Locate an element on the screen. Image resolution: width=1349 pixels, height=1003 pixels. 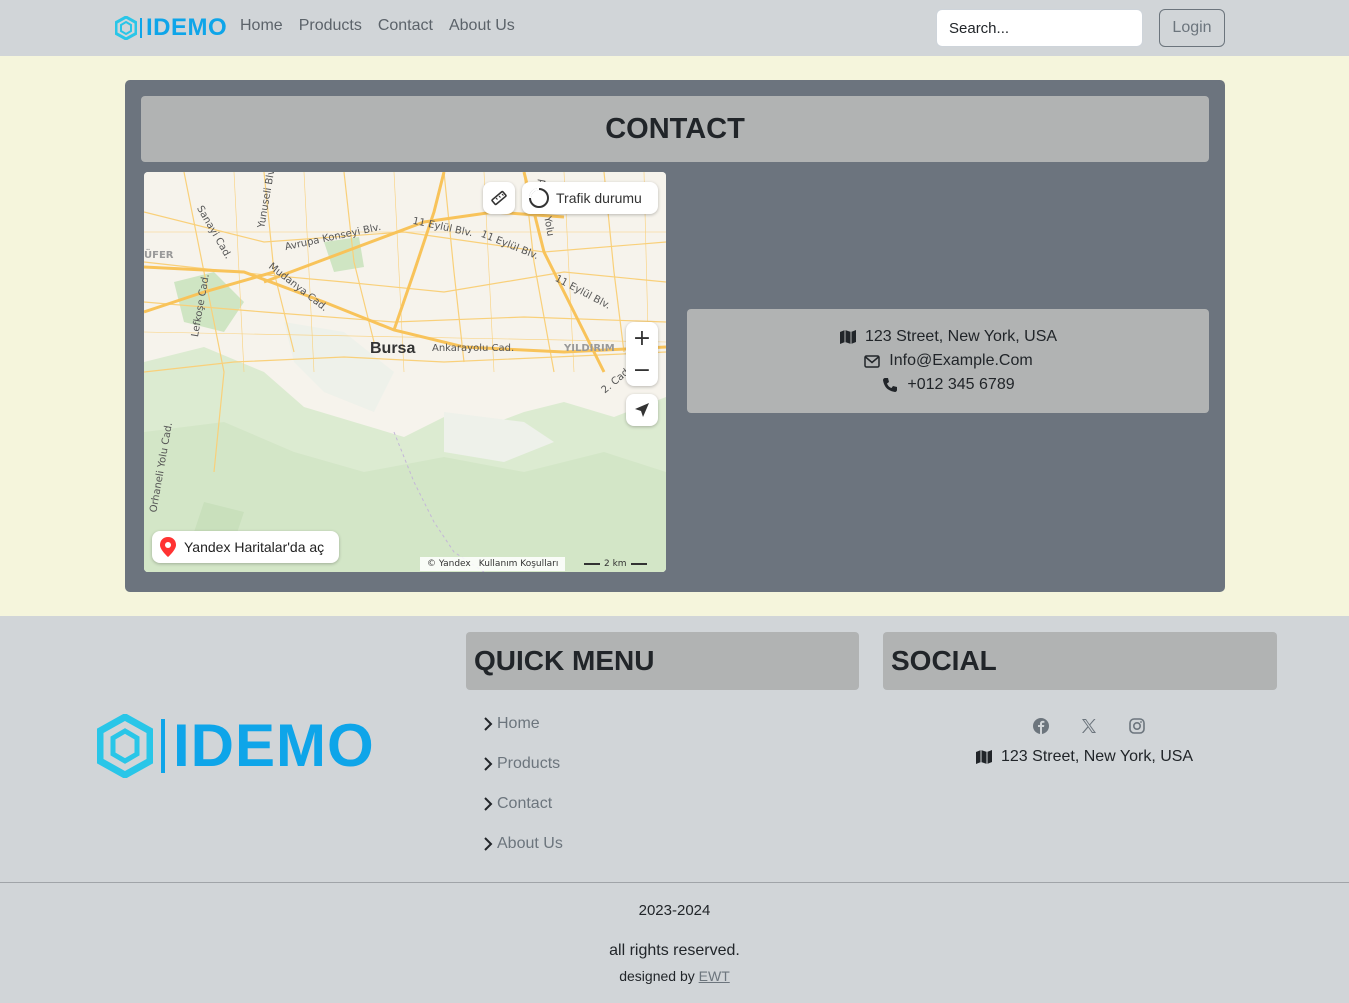
locate-button is located at coordinates (642, 410).